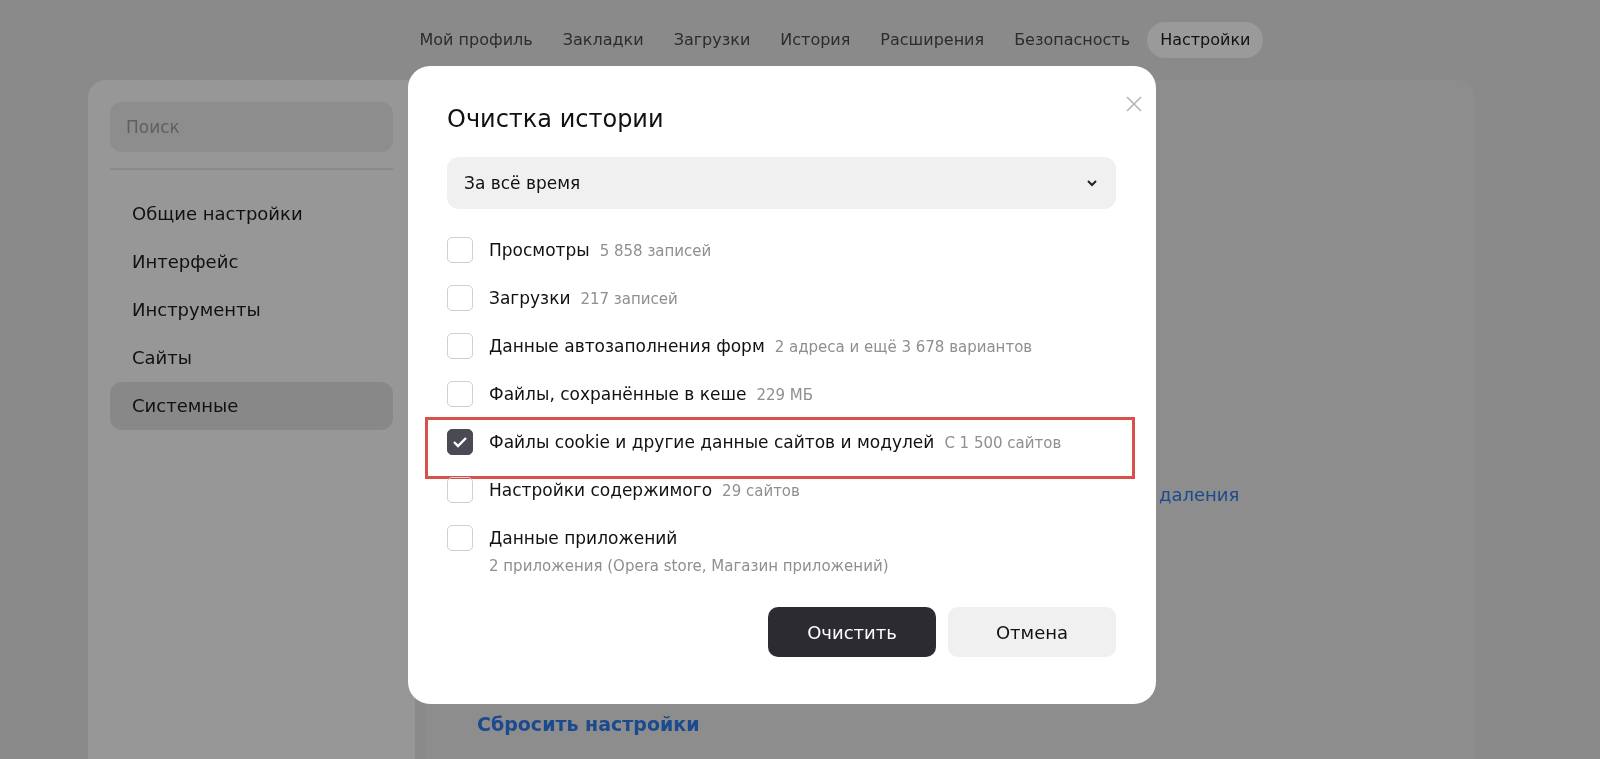 This screenshot has height=759, width=1600. What do you see at coordinates (712, 442) in the screenshot?
I see `option-label: Файлы cookie и другие данные сайтов и модулей` at bounding box center [712, 442].